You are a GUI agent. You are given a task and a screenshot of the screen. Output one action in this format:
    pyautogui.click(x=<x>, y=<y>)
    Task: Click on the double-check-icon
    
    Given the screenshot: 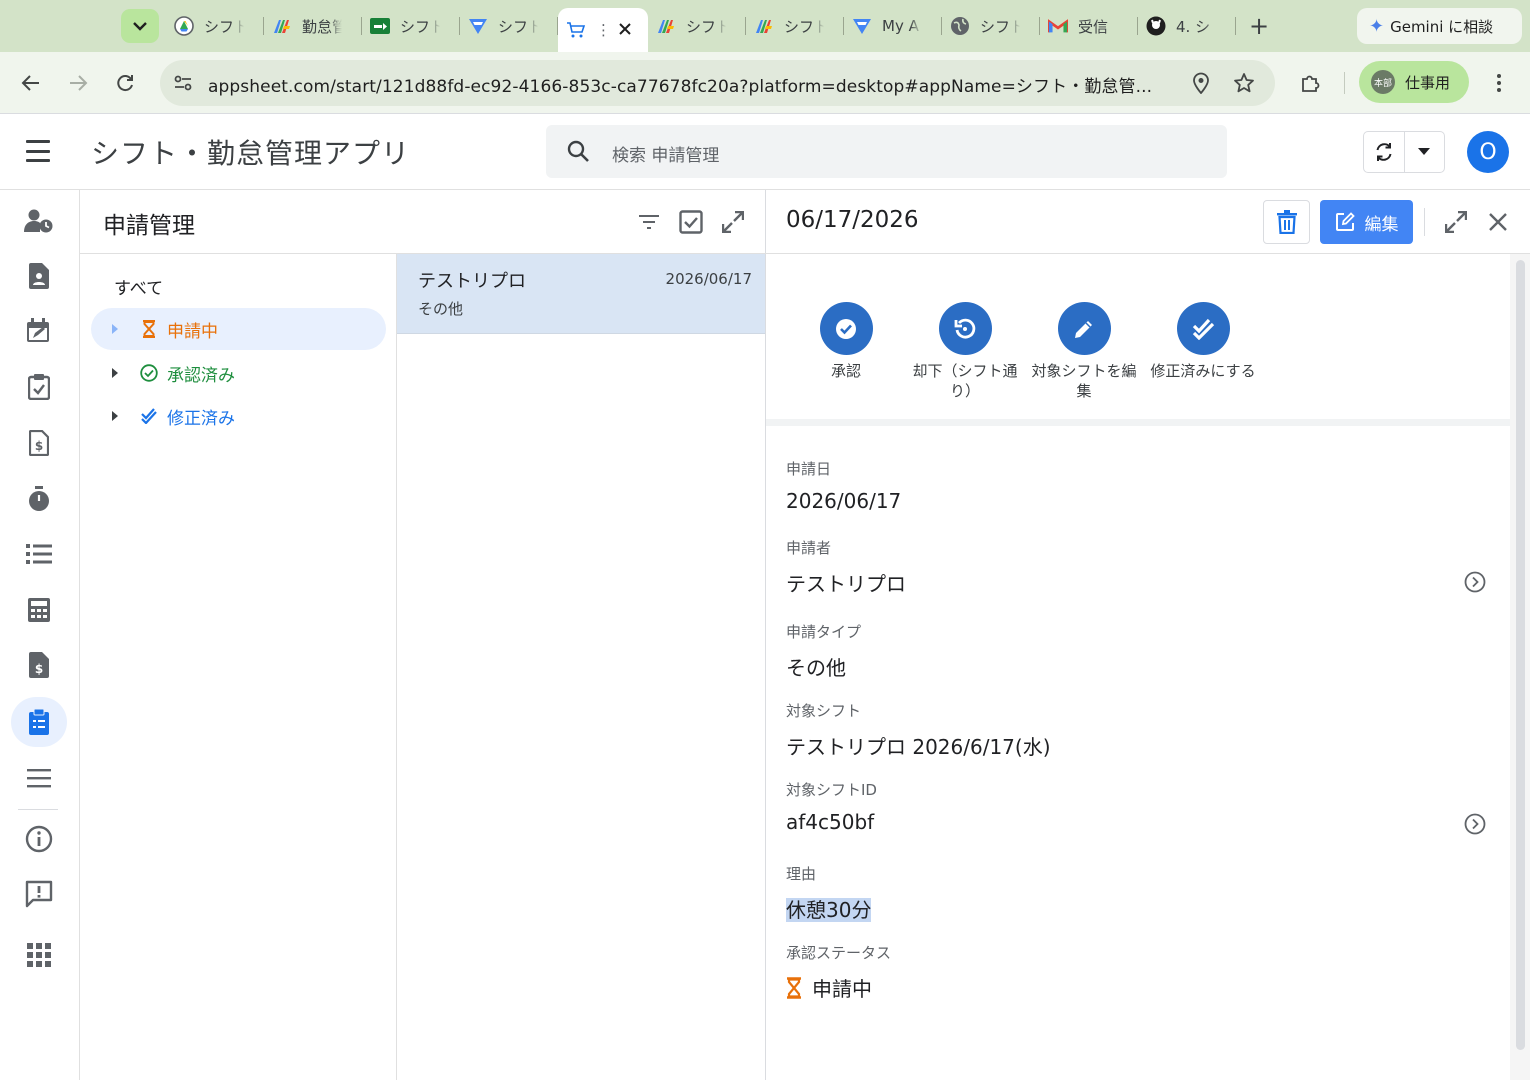 What is the action you would take?
    pyautogui.click(x=149, y=416)
    